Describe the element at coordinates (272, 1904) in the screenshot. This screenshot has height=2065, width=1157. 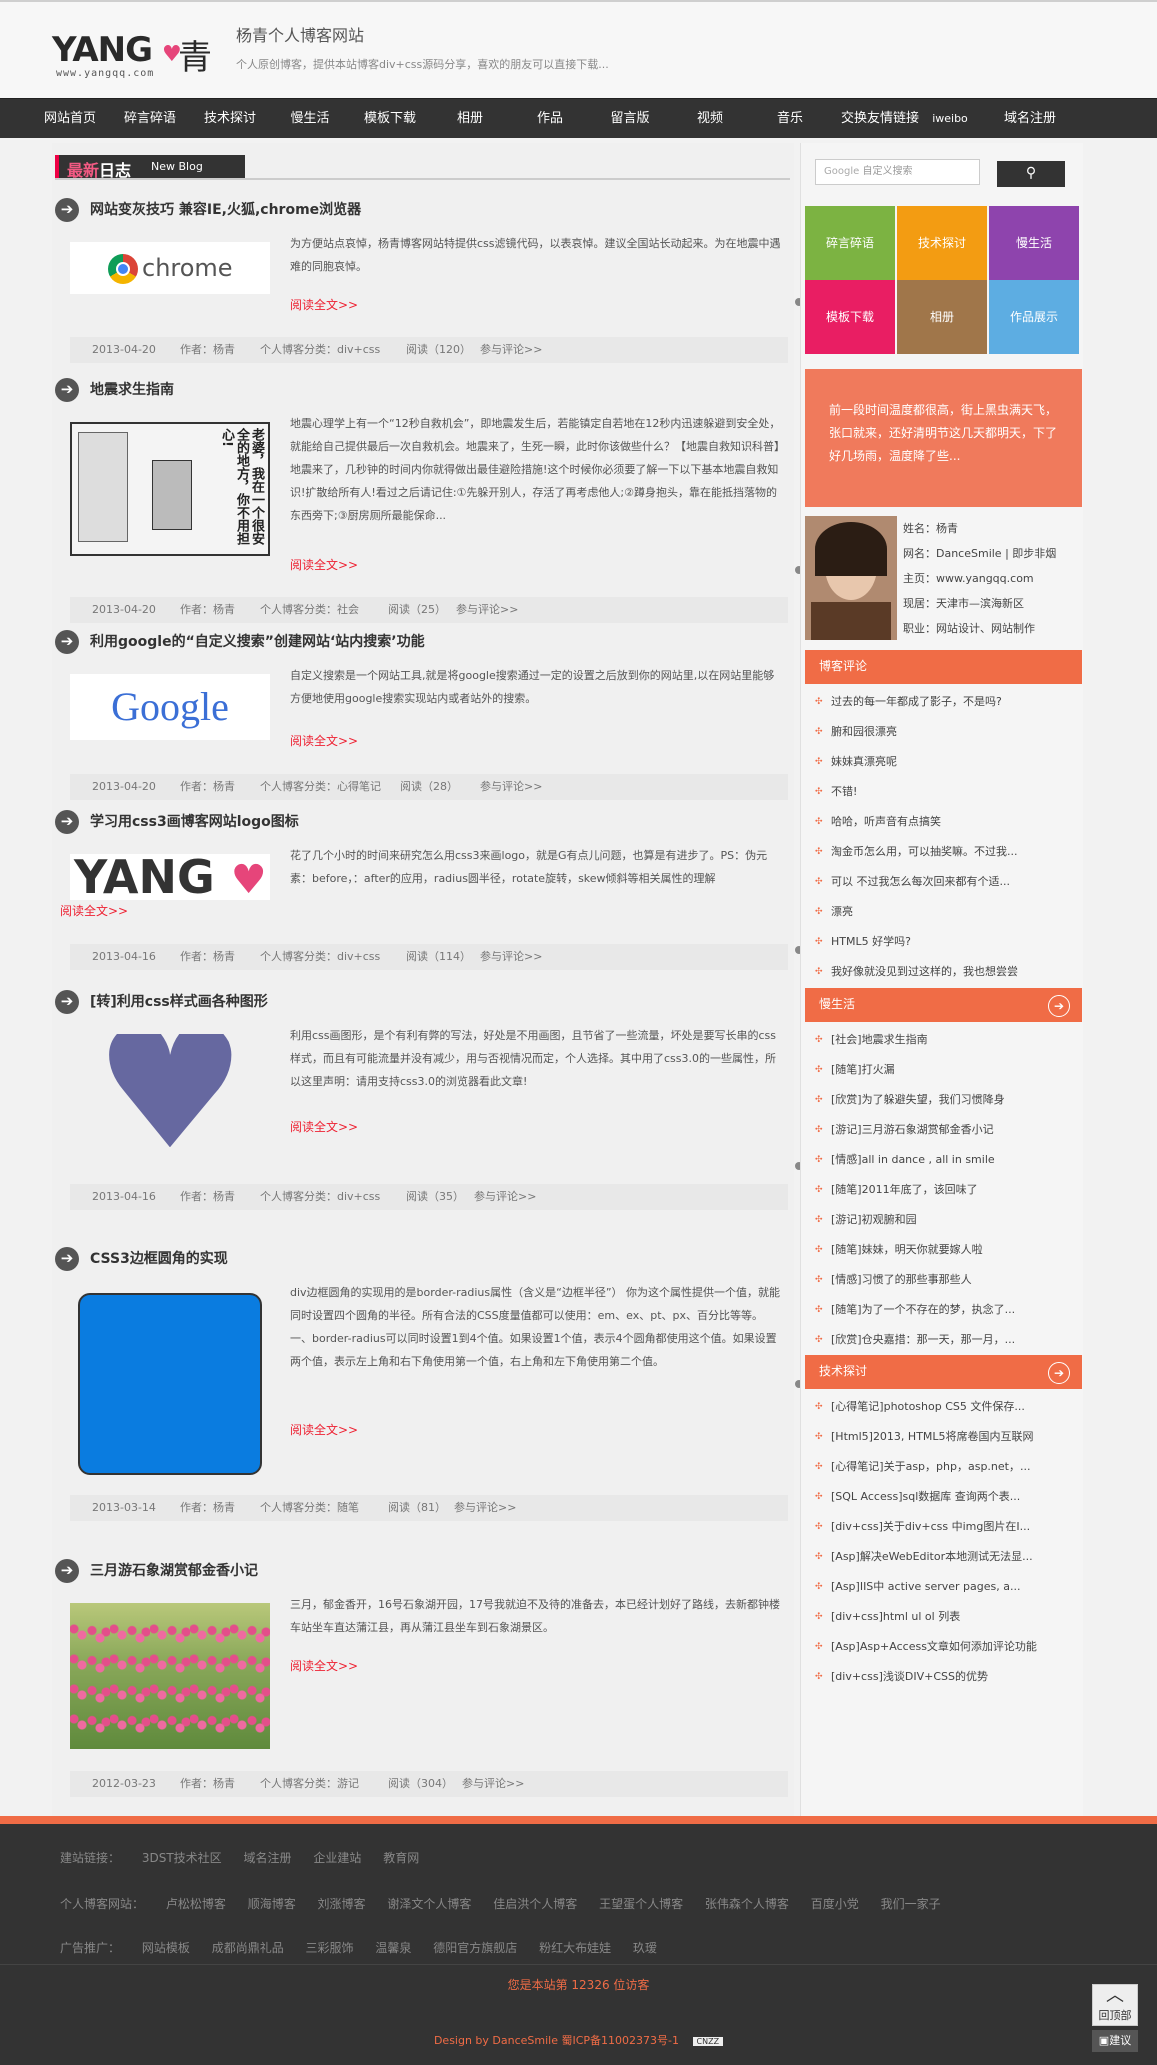
I see `footer-link: 顺海博客` at that location.